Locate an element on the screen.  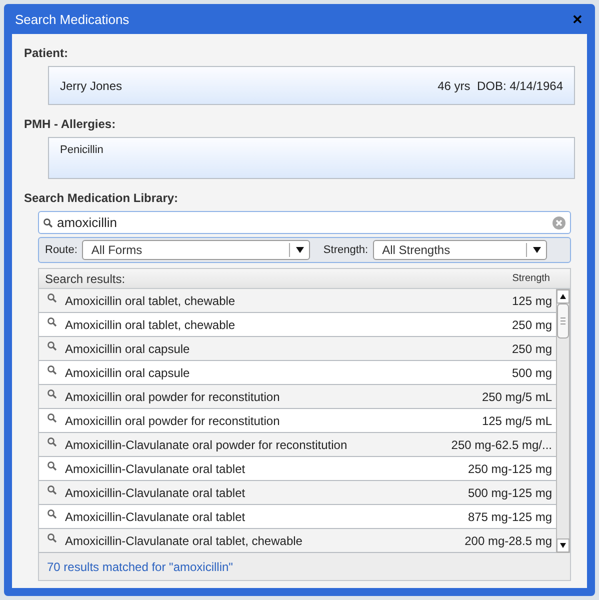
filter-label: Strength: is located at coordinates (345, 250).